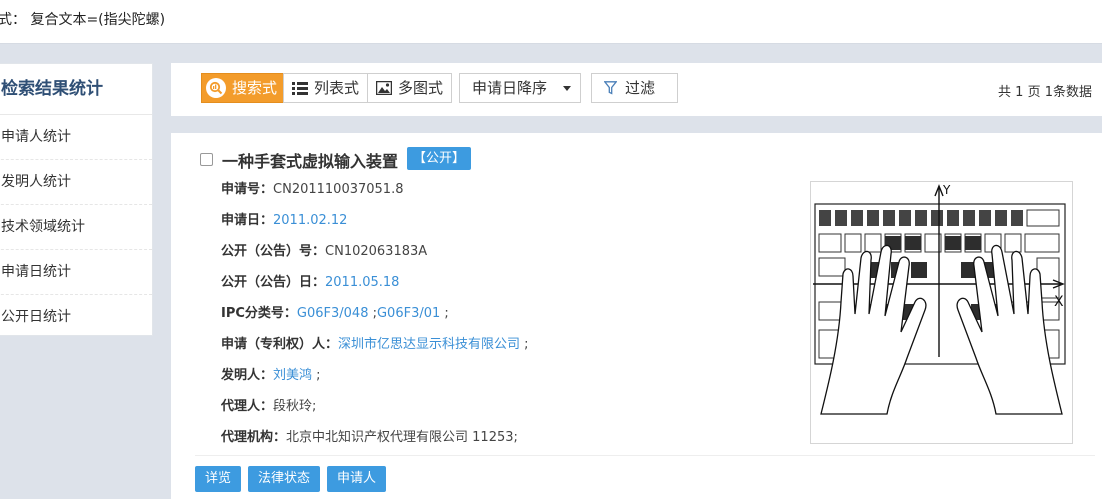  What do you see at coordinates (439, 158) in the screenshot?
I see `status-badge: 【公开】` at bounding box center [439, 158].